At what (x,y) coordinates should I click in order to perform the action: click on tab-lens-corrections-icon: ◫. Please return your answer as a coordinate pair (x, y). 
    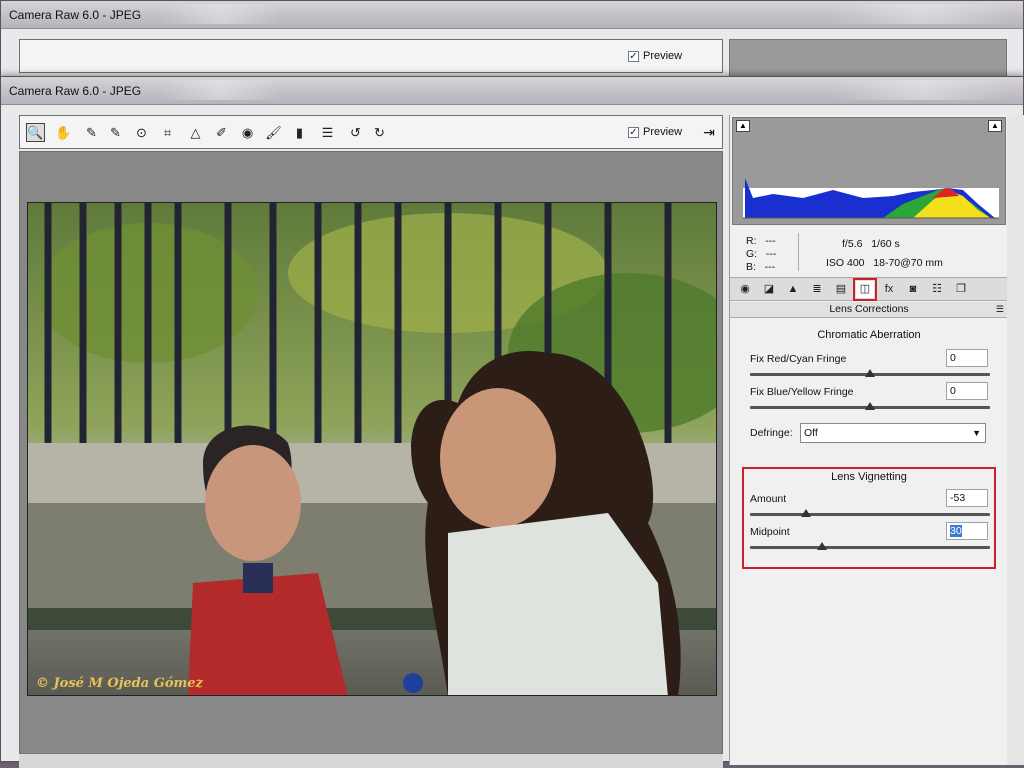
    Looking at the image, I should click on (865, 289).